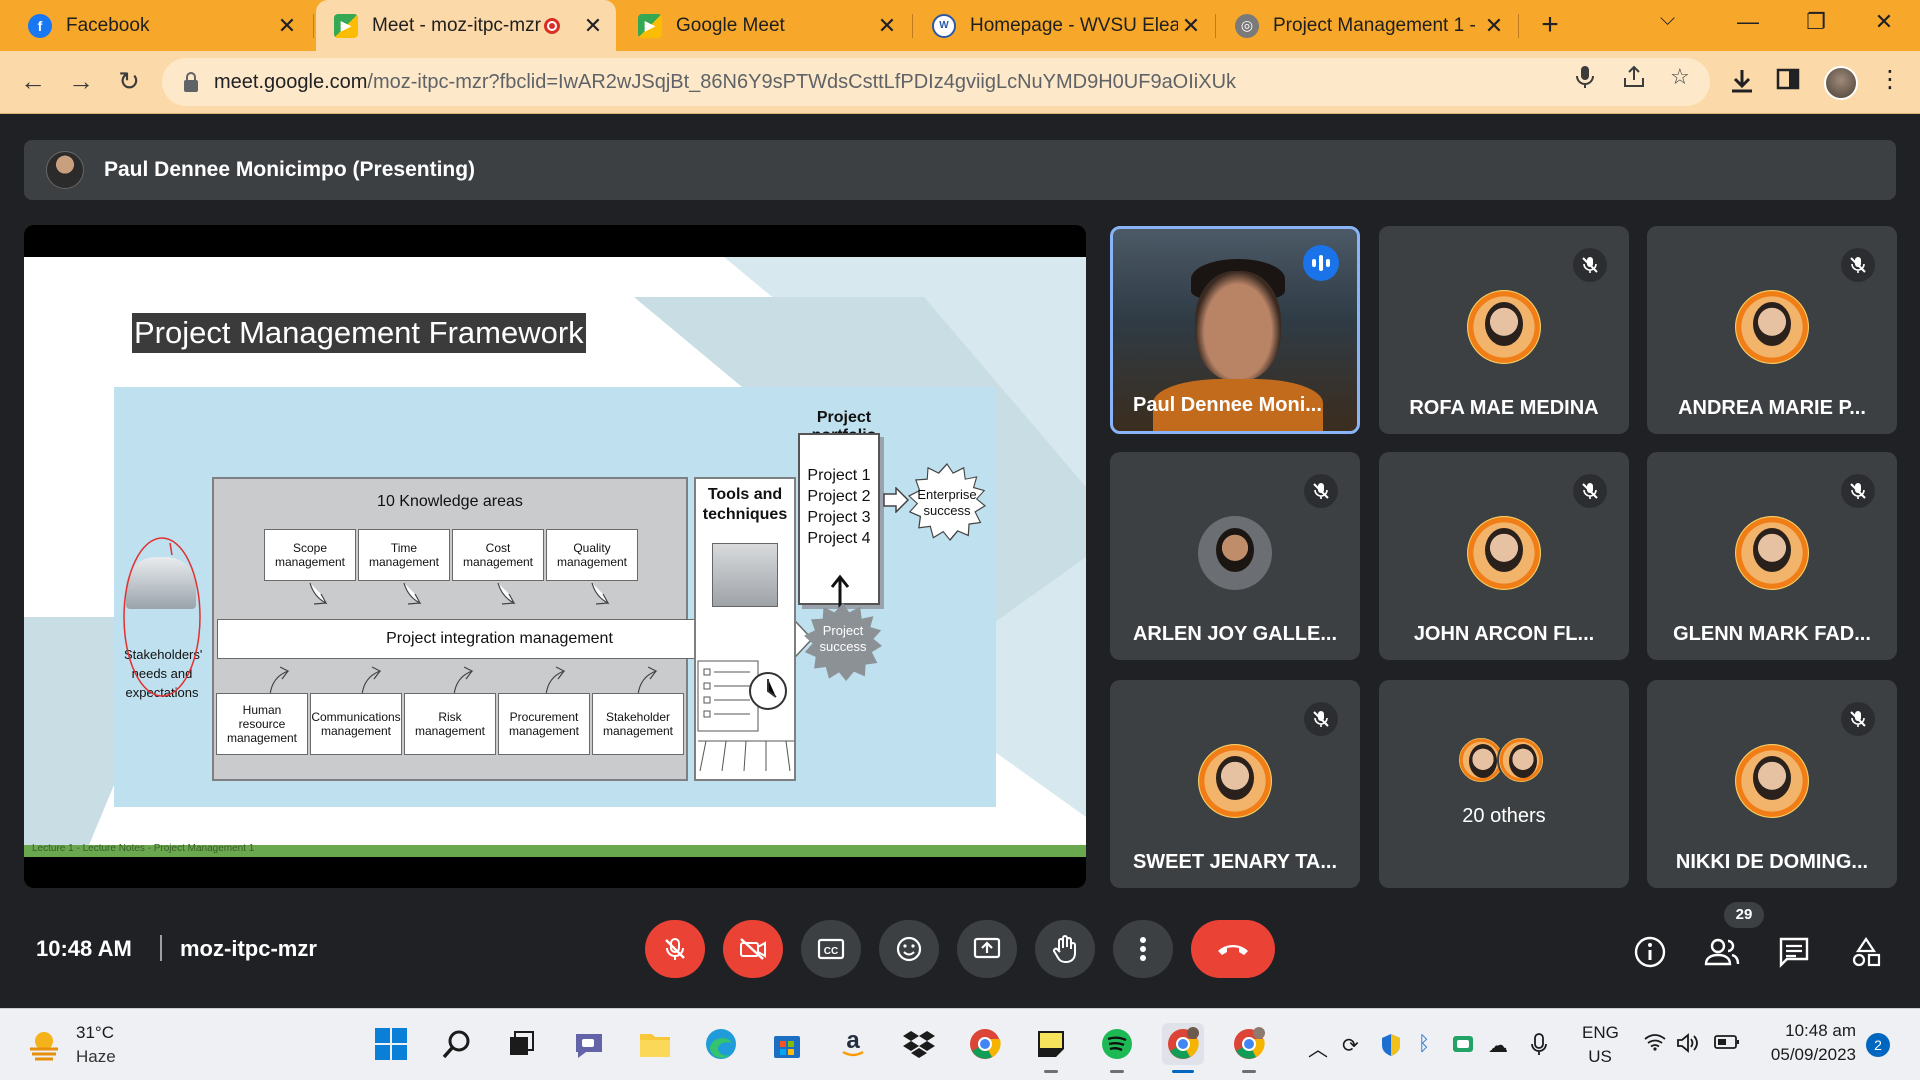 The width and height of the screenshot is (1920, 1080). What do you see at coordinates (1890, 79) in the screenshot?
I see `menu-kebab-icon: ⋮` at bounding box center [1890, 79].